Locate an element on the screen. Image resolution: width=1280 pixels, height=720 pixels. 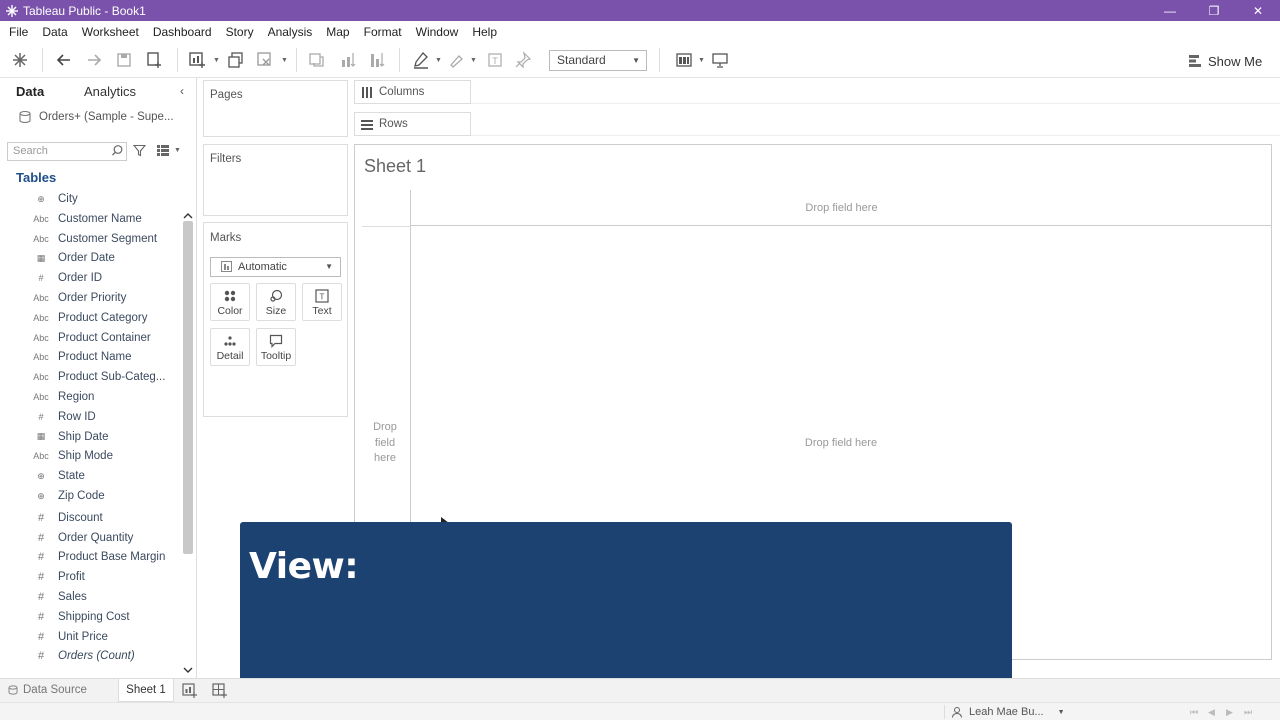
search-icon is located at coordinates (117, 150).